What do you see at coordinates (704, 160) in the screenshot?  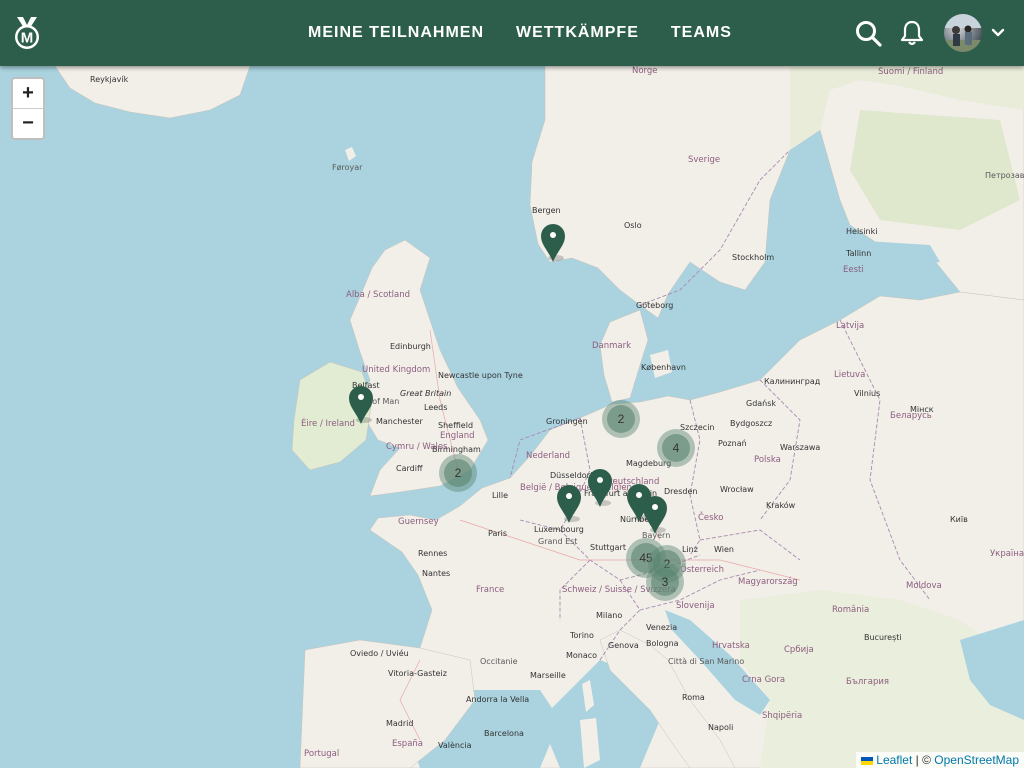 I see `label-sverige: Sverige` at bounding box center [704, 160].